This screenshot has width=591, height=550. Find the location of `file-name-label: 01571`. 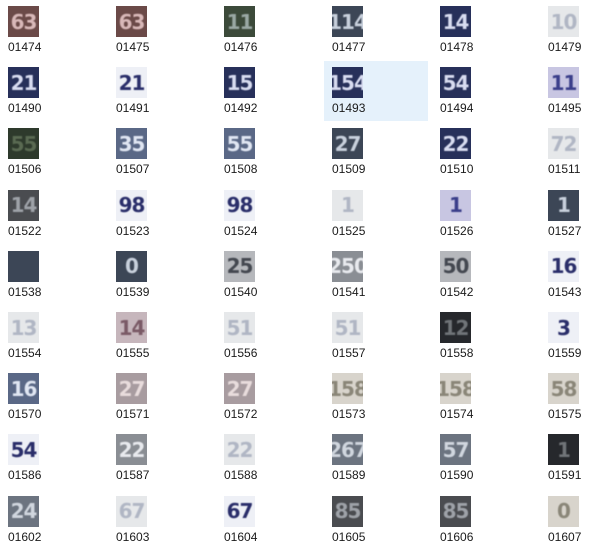

file-name-label: 01571 is located at coordinates (133, 414).